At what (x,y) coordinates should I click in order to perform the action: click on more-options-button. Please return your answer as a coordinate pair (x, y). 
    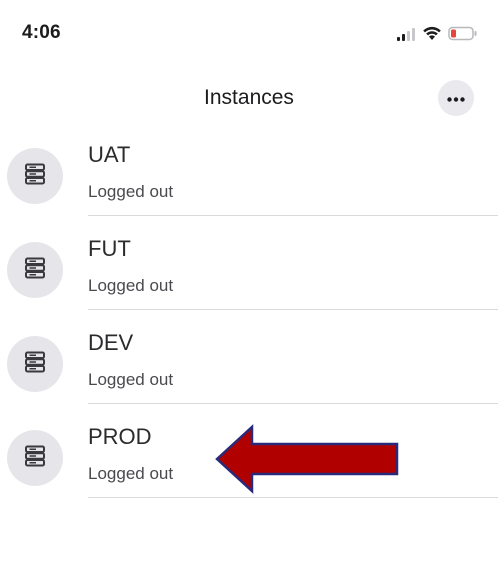
    Looking at the image, I should click on (456, 98).